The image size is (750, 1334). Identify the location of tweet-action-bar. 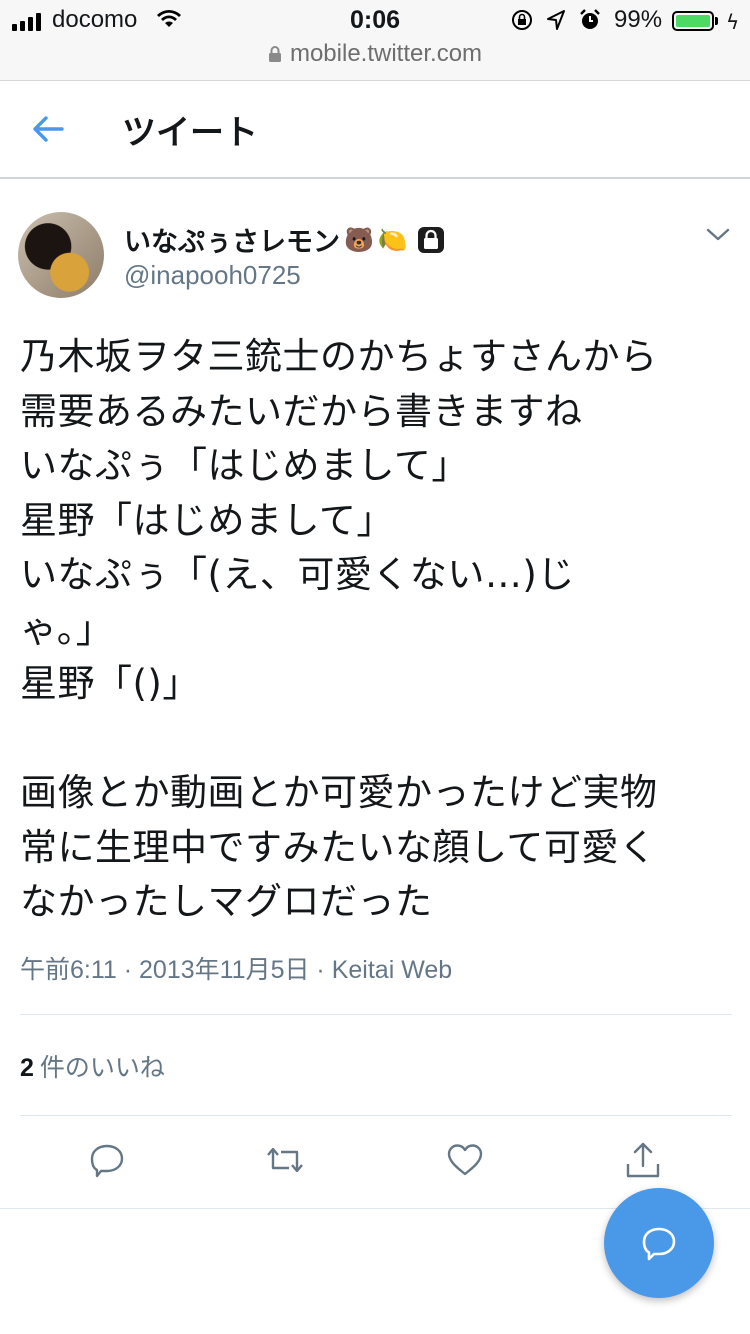
(375, 1163).